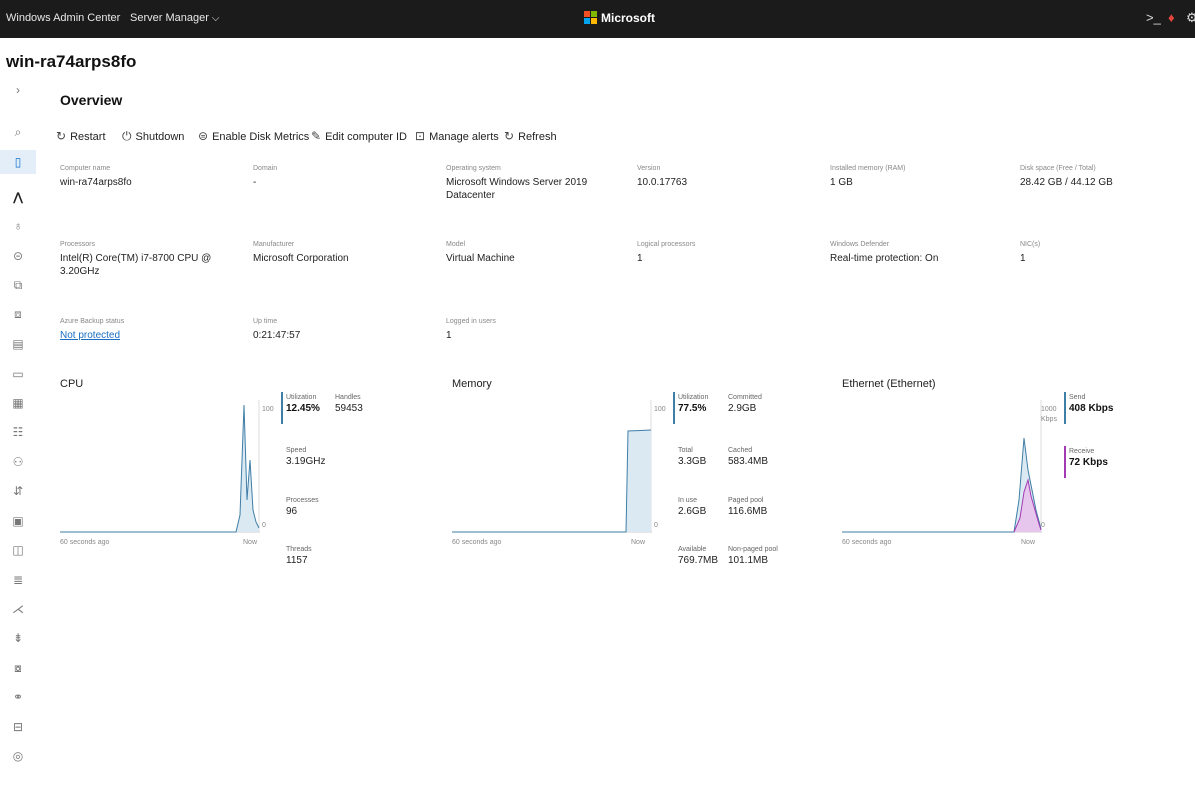 The image size is (1195, 800). Describe the element at coordinates (253, 136) in the screenshot. I see `enable-disk-metrics-button: ⊜ Enable Disk Metrics` at that location.